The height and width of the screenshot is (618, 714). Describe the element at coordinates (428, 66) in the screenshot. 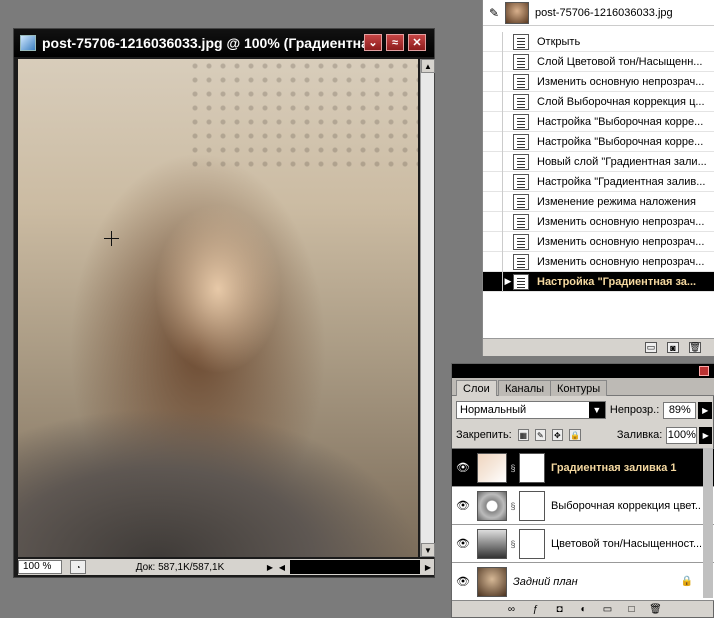

I see `scroll-up-icon: ▲` at that location.